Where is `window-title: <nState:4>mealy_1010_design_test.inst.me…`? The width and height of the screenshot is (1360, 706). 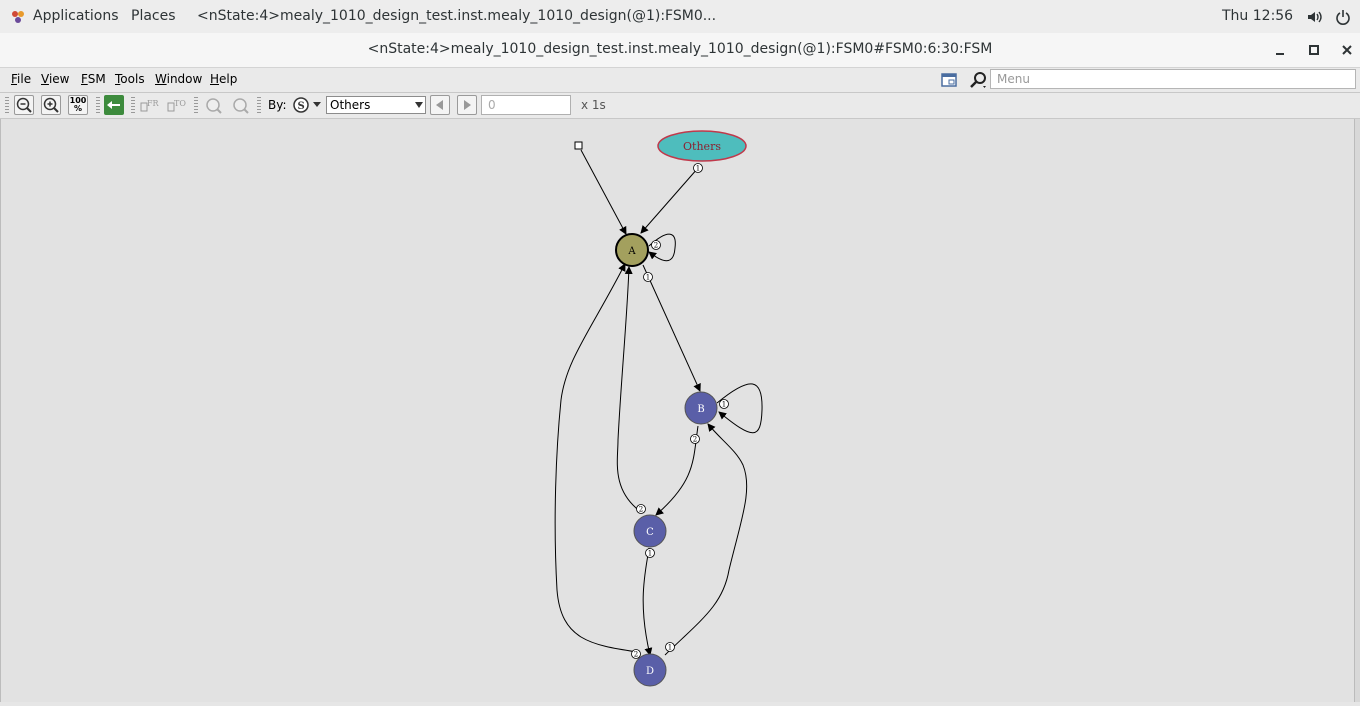
window-title: <nState:4>mealy_1010_design_test.inst.me… is located at coordinates (680, 49).